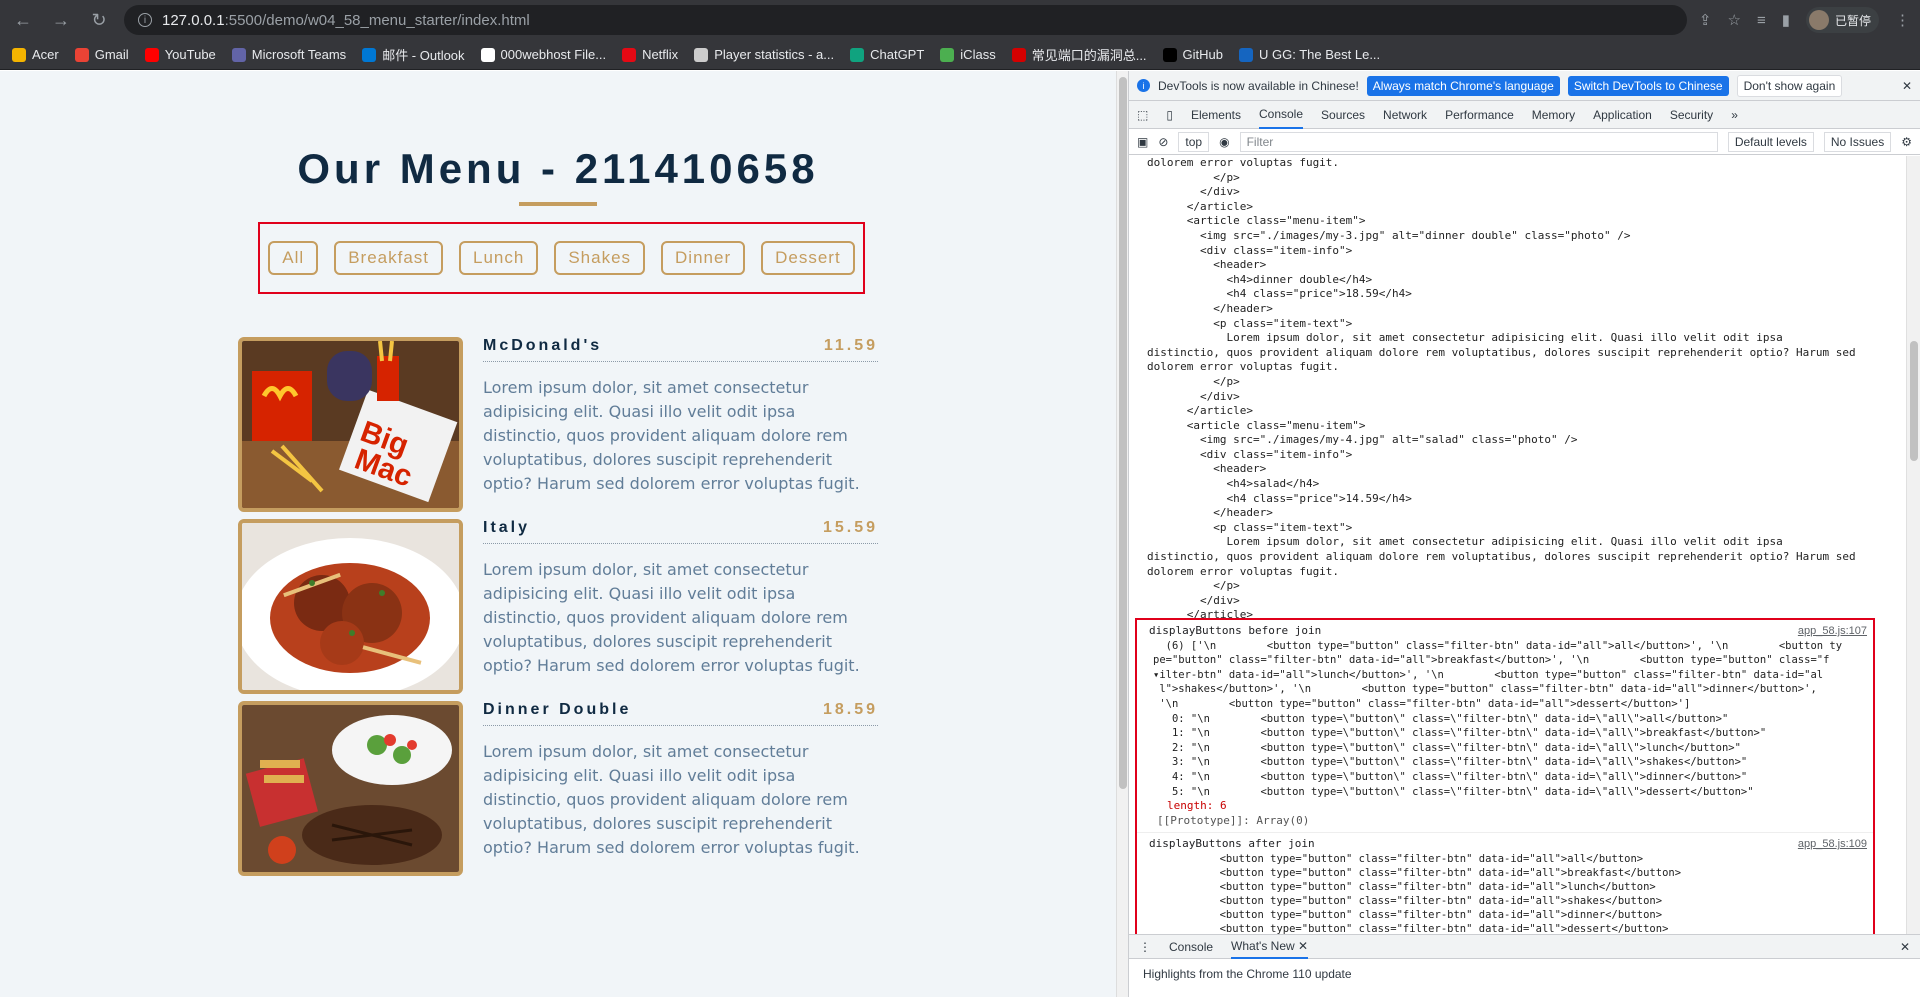 The width and height of the screenshot is (1920, 997). I want to click on tab-elements: Elements, so click(1216, 115).